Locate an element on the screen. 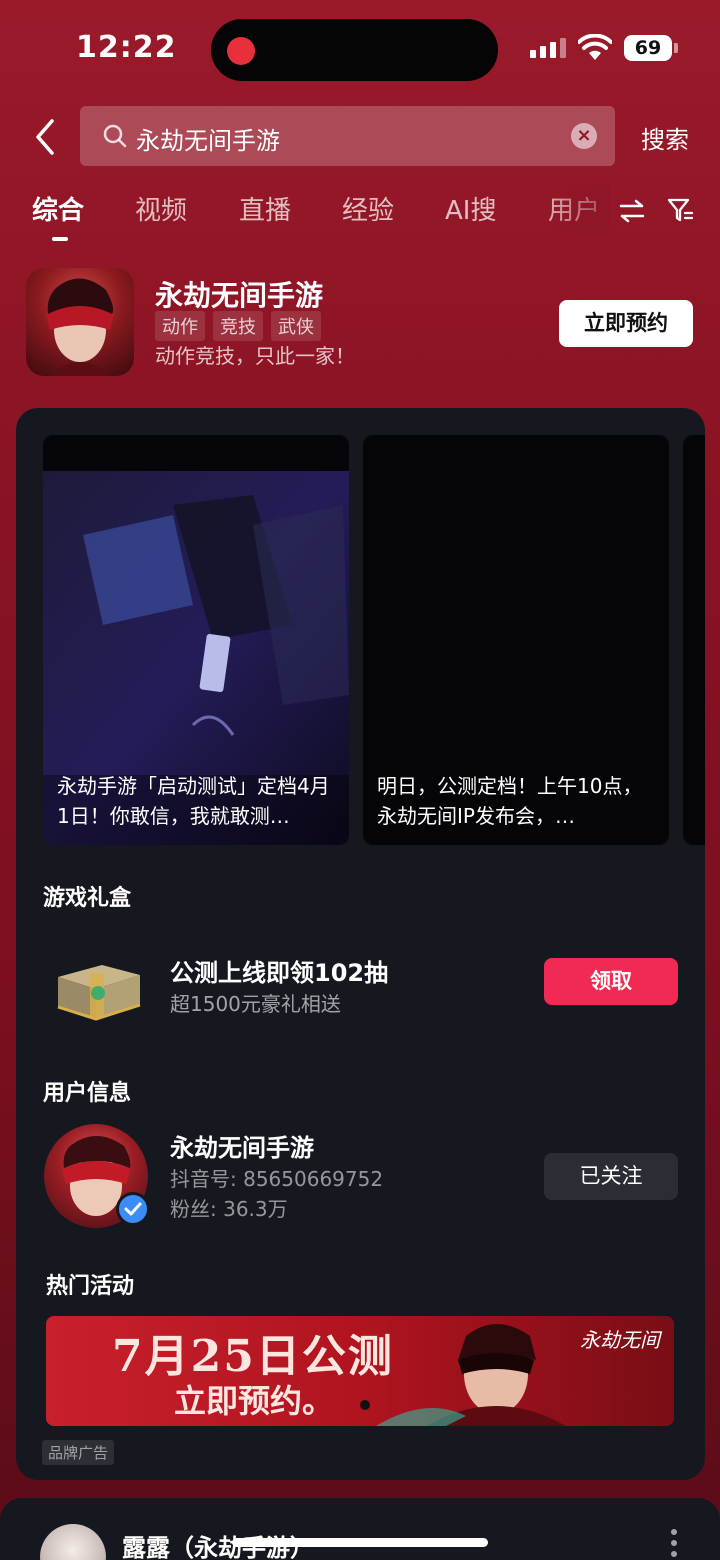 The width and height of the screenshot is (720, 1560). search-icon is located at coordinates (115, 136).